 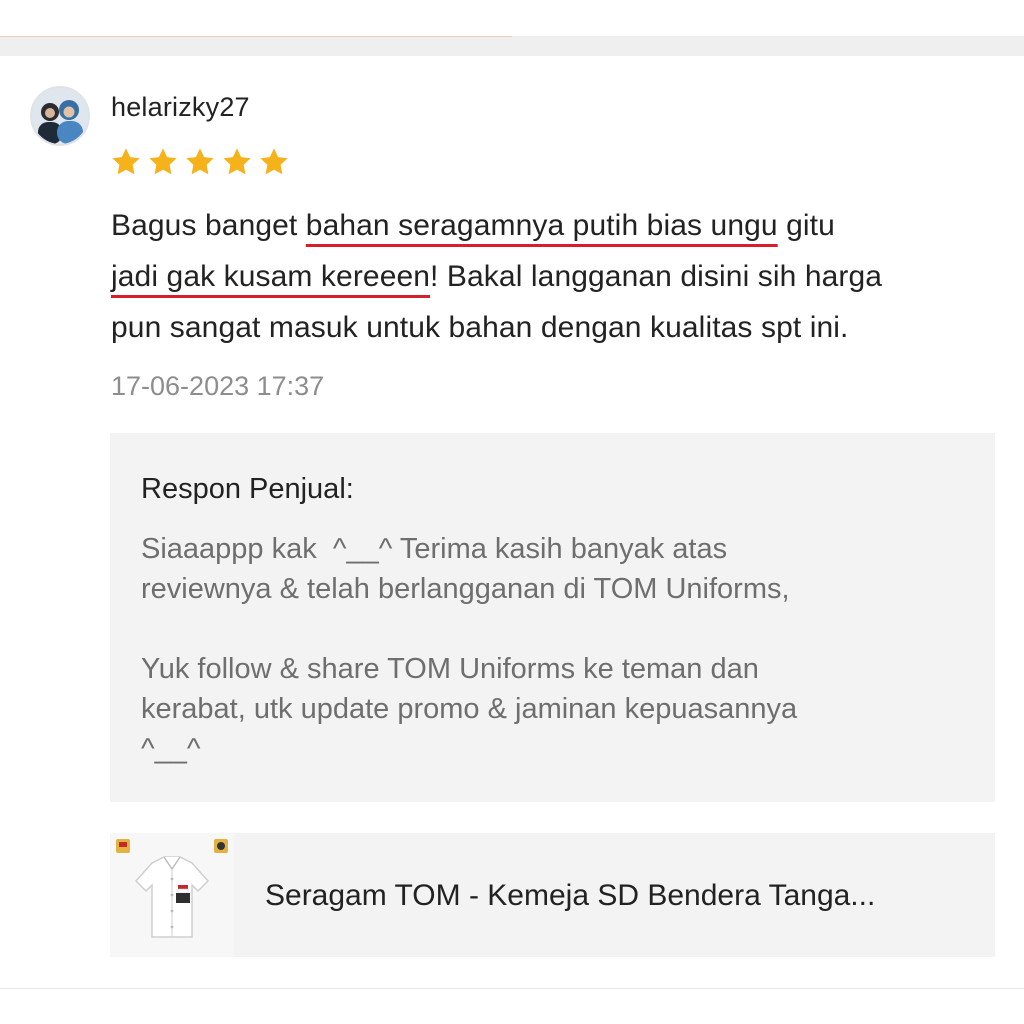 I want to click on review-text-segment: Bagus banget, so click(x=208, y=225).